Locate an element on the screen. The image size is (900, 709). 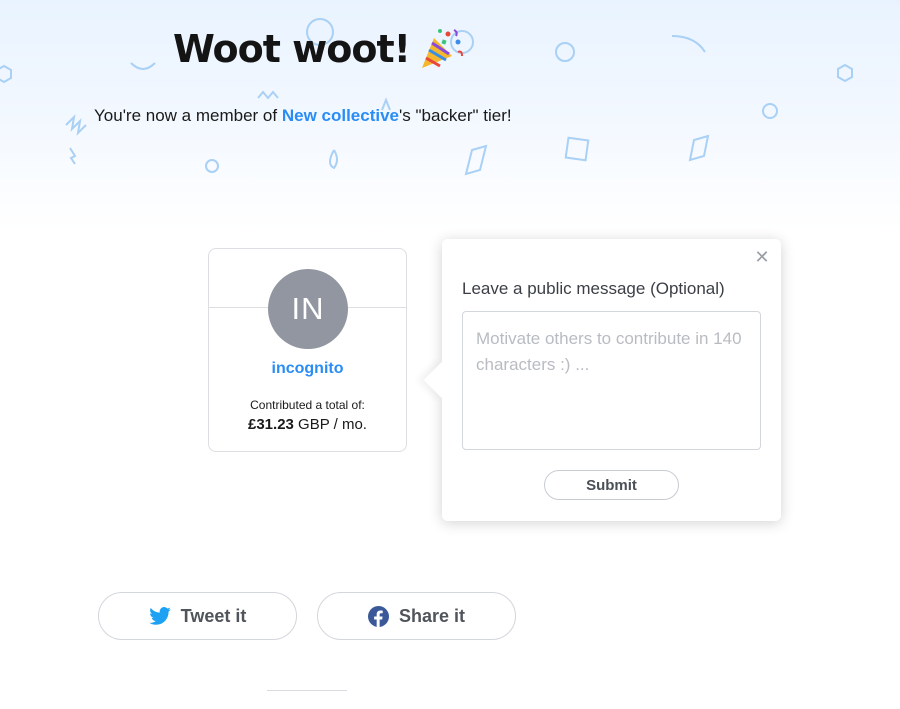
page-title: Woot woot! is located at coordinates (318, 49).